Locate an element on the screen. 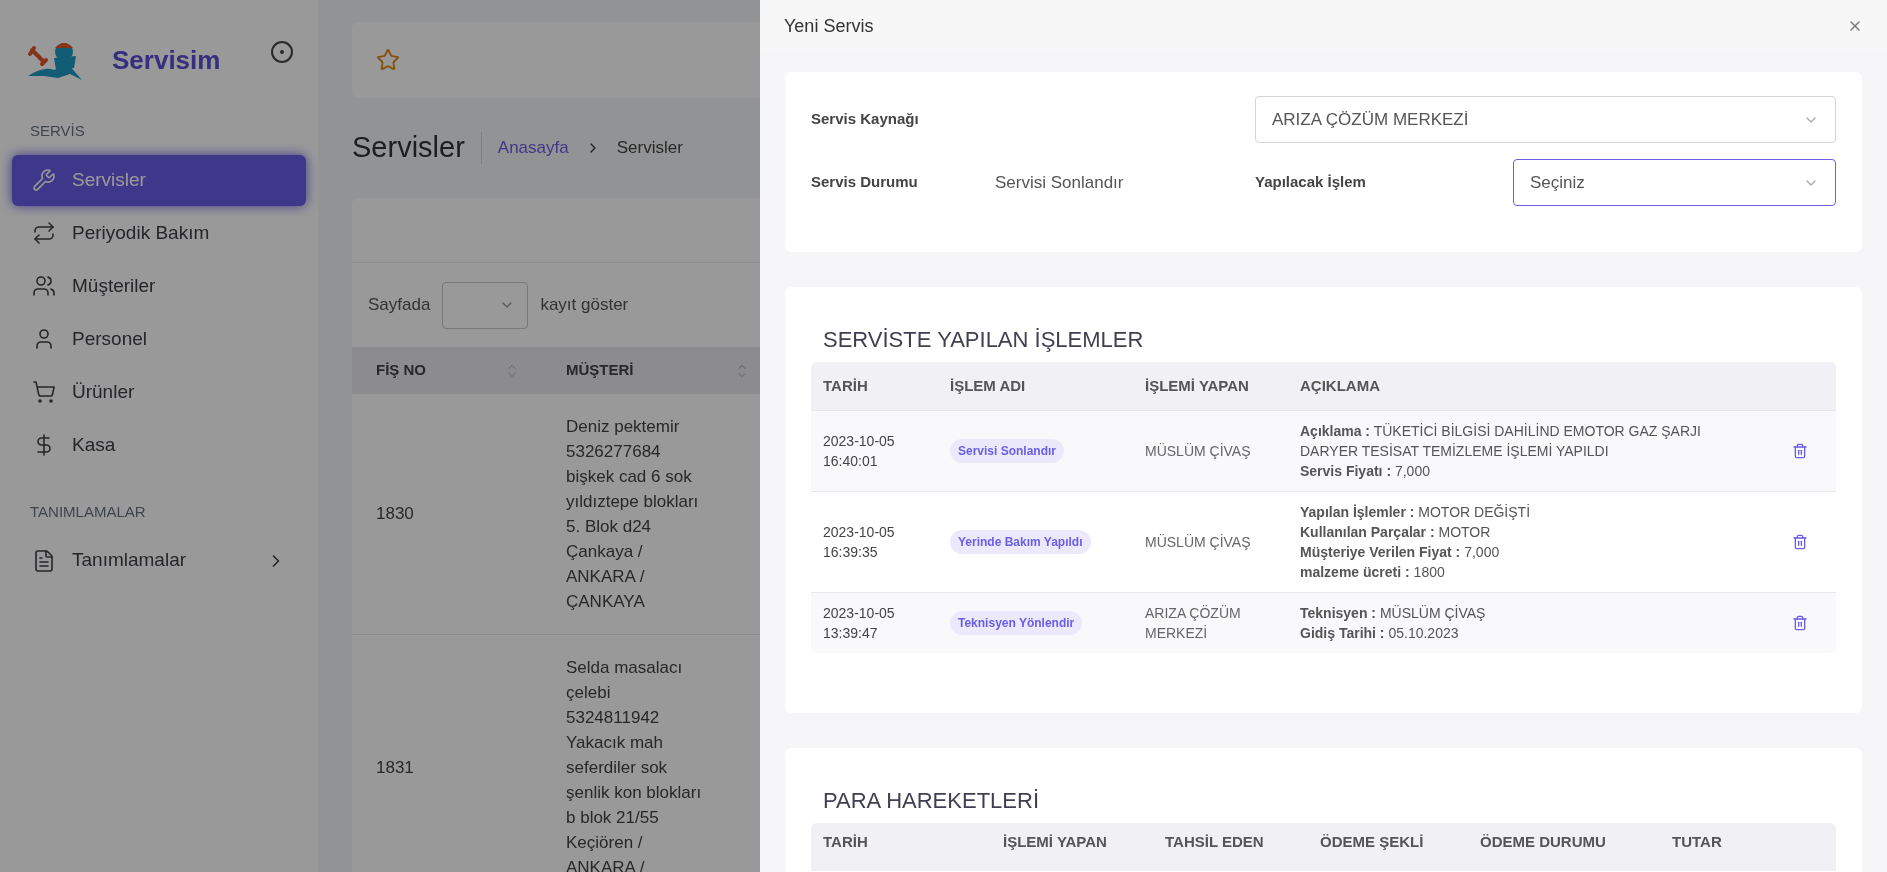  field-label: Servis Durumu is located at coordinates (865, 182).